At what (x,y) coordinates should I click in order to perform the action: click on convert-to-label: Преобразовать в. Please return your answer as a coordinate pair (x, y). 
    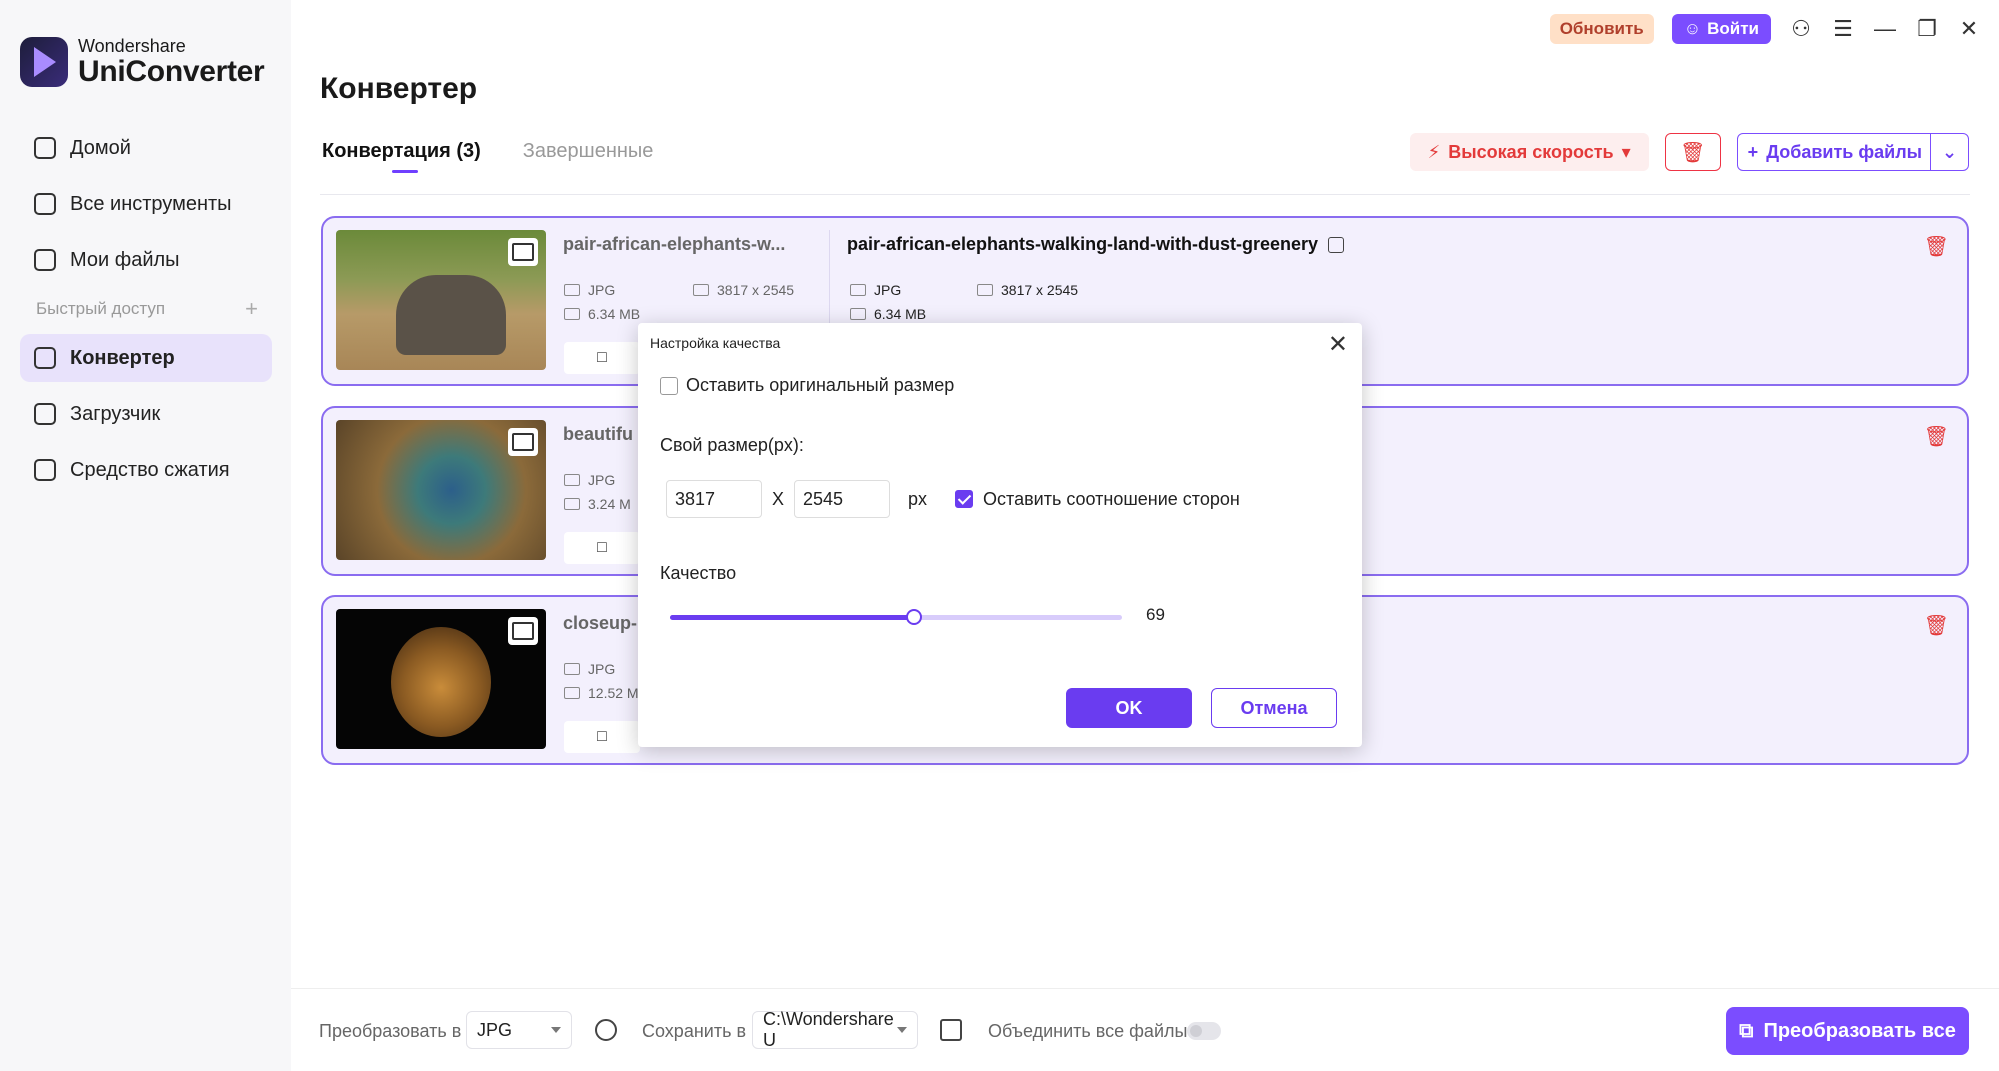
    Looking at the image, I should click on (390, 1031).